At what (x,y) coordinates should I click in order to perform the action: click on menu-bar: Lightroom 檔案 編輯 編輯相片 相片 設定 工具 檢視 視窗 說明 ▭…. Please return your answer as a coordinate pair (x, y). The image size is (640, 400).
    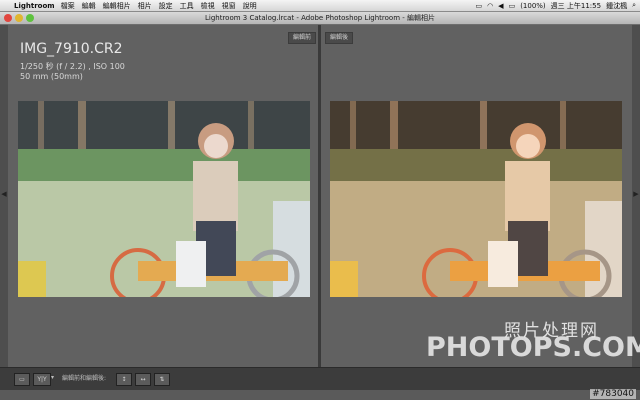
    Looking at the image, I should click on (320, 6).